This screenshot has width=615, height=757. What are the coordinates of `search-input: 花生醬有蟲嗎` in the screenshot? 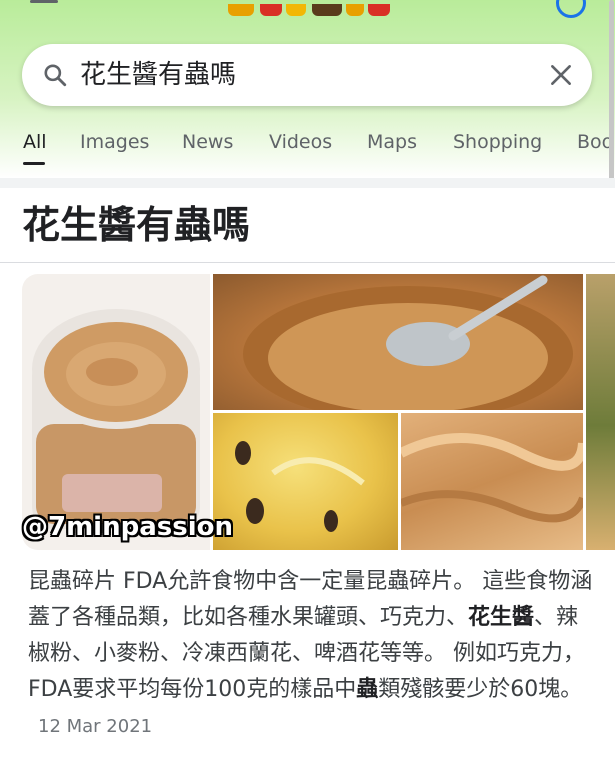 It's located at (158, 75).